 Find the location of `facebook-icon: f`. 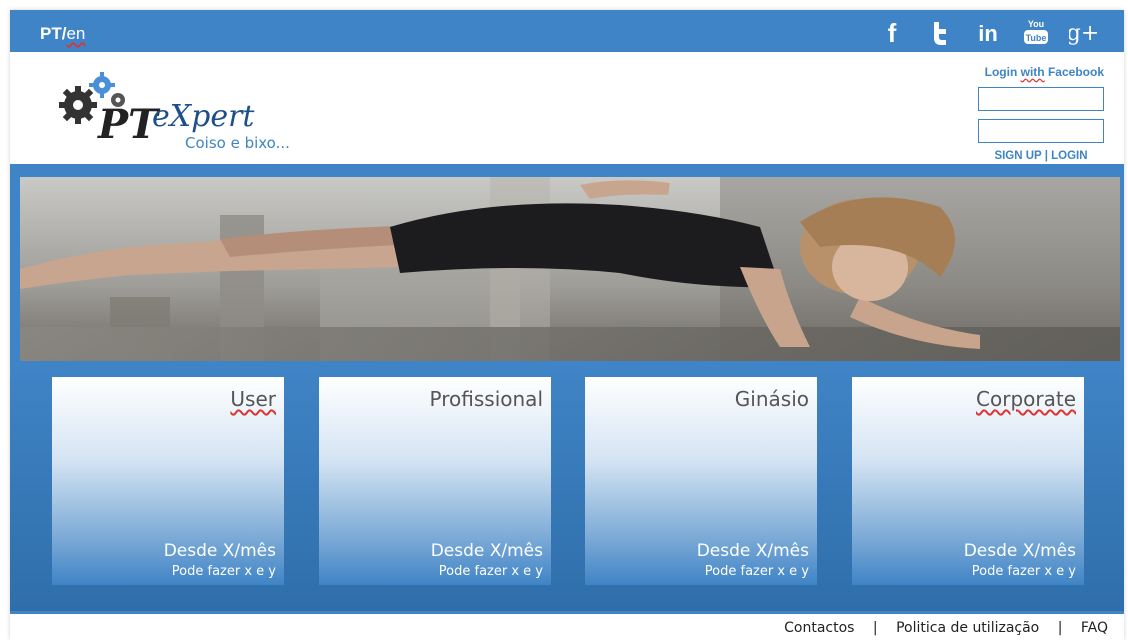

facebook-icon: f is located at coordinates (892, 32).